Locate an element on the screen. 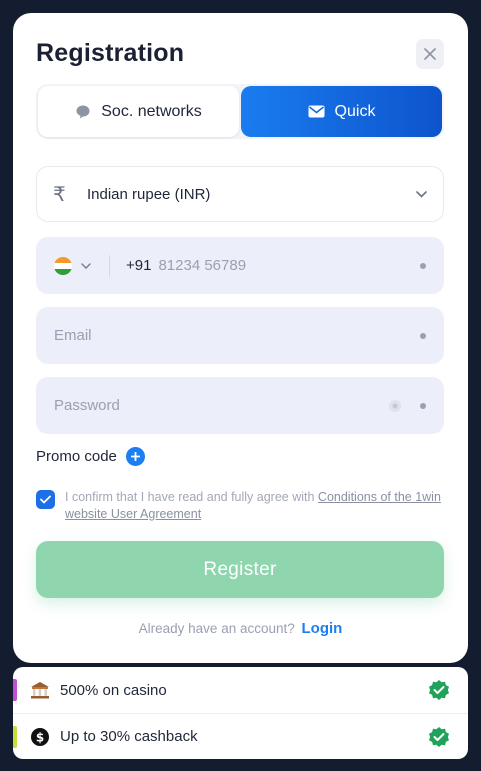  login-prompt: Already have an account? is located at coordinates (216, 628).